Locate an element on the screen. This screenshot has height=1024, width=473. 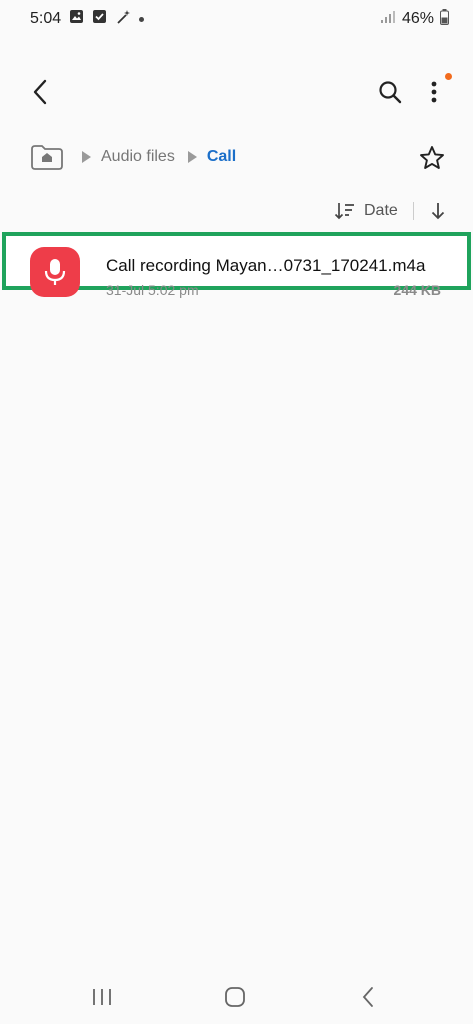
status-time: 5:04 is located at coordinates (46, 18).